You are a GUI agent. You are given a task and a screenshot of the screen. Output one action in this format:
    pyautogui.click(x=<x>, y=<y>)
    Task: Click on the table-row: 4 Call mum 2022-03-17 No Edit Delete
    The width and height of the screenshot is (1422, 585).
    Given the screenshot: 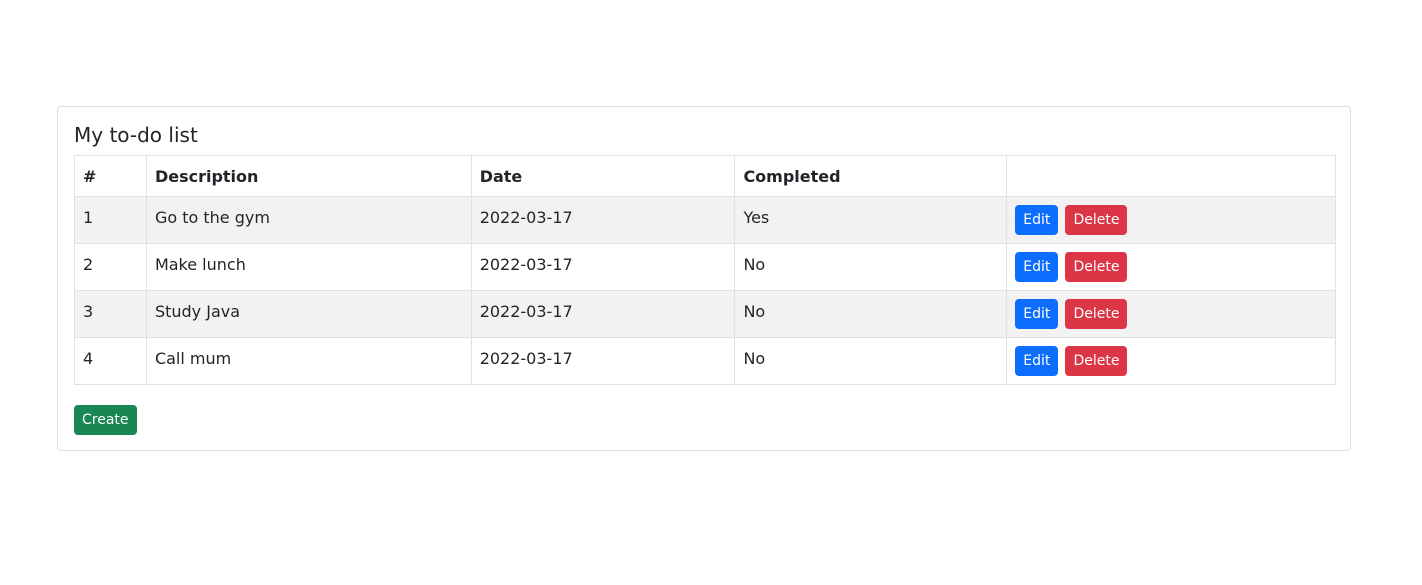 What is the action you would take?
    pyautogui.click(x=705, y=361)
    